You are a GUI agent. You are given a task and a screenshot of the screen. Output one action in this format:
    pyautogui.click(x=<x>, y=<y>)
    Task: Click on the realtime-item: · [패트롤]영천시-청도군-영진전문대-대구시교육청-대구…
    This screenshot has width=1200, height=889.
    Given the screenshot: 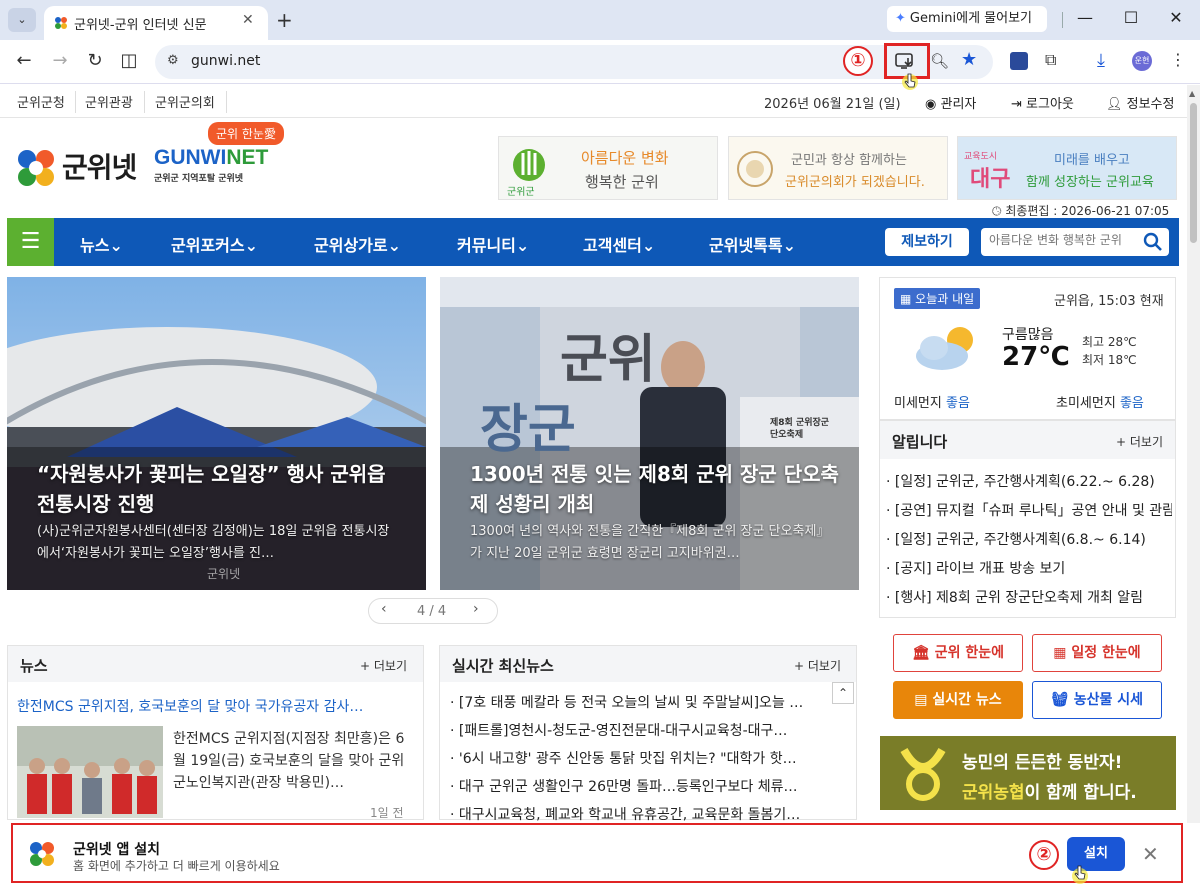 What is the action you would take?
    pyautogui.click(x=636, y=730)
    